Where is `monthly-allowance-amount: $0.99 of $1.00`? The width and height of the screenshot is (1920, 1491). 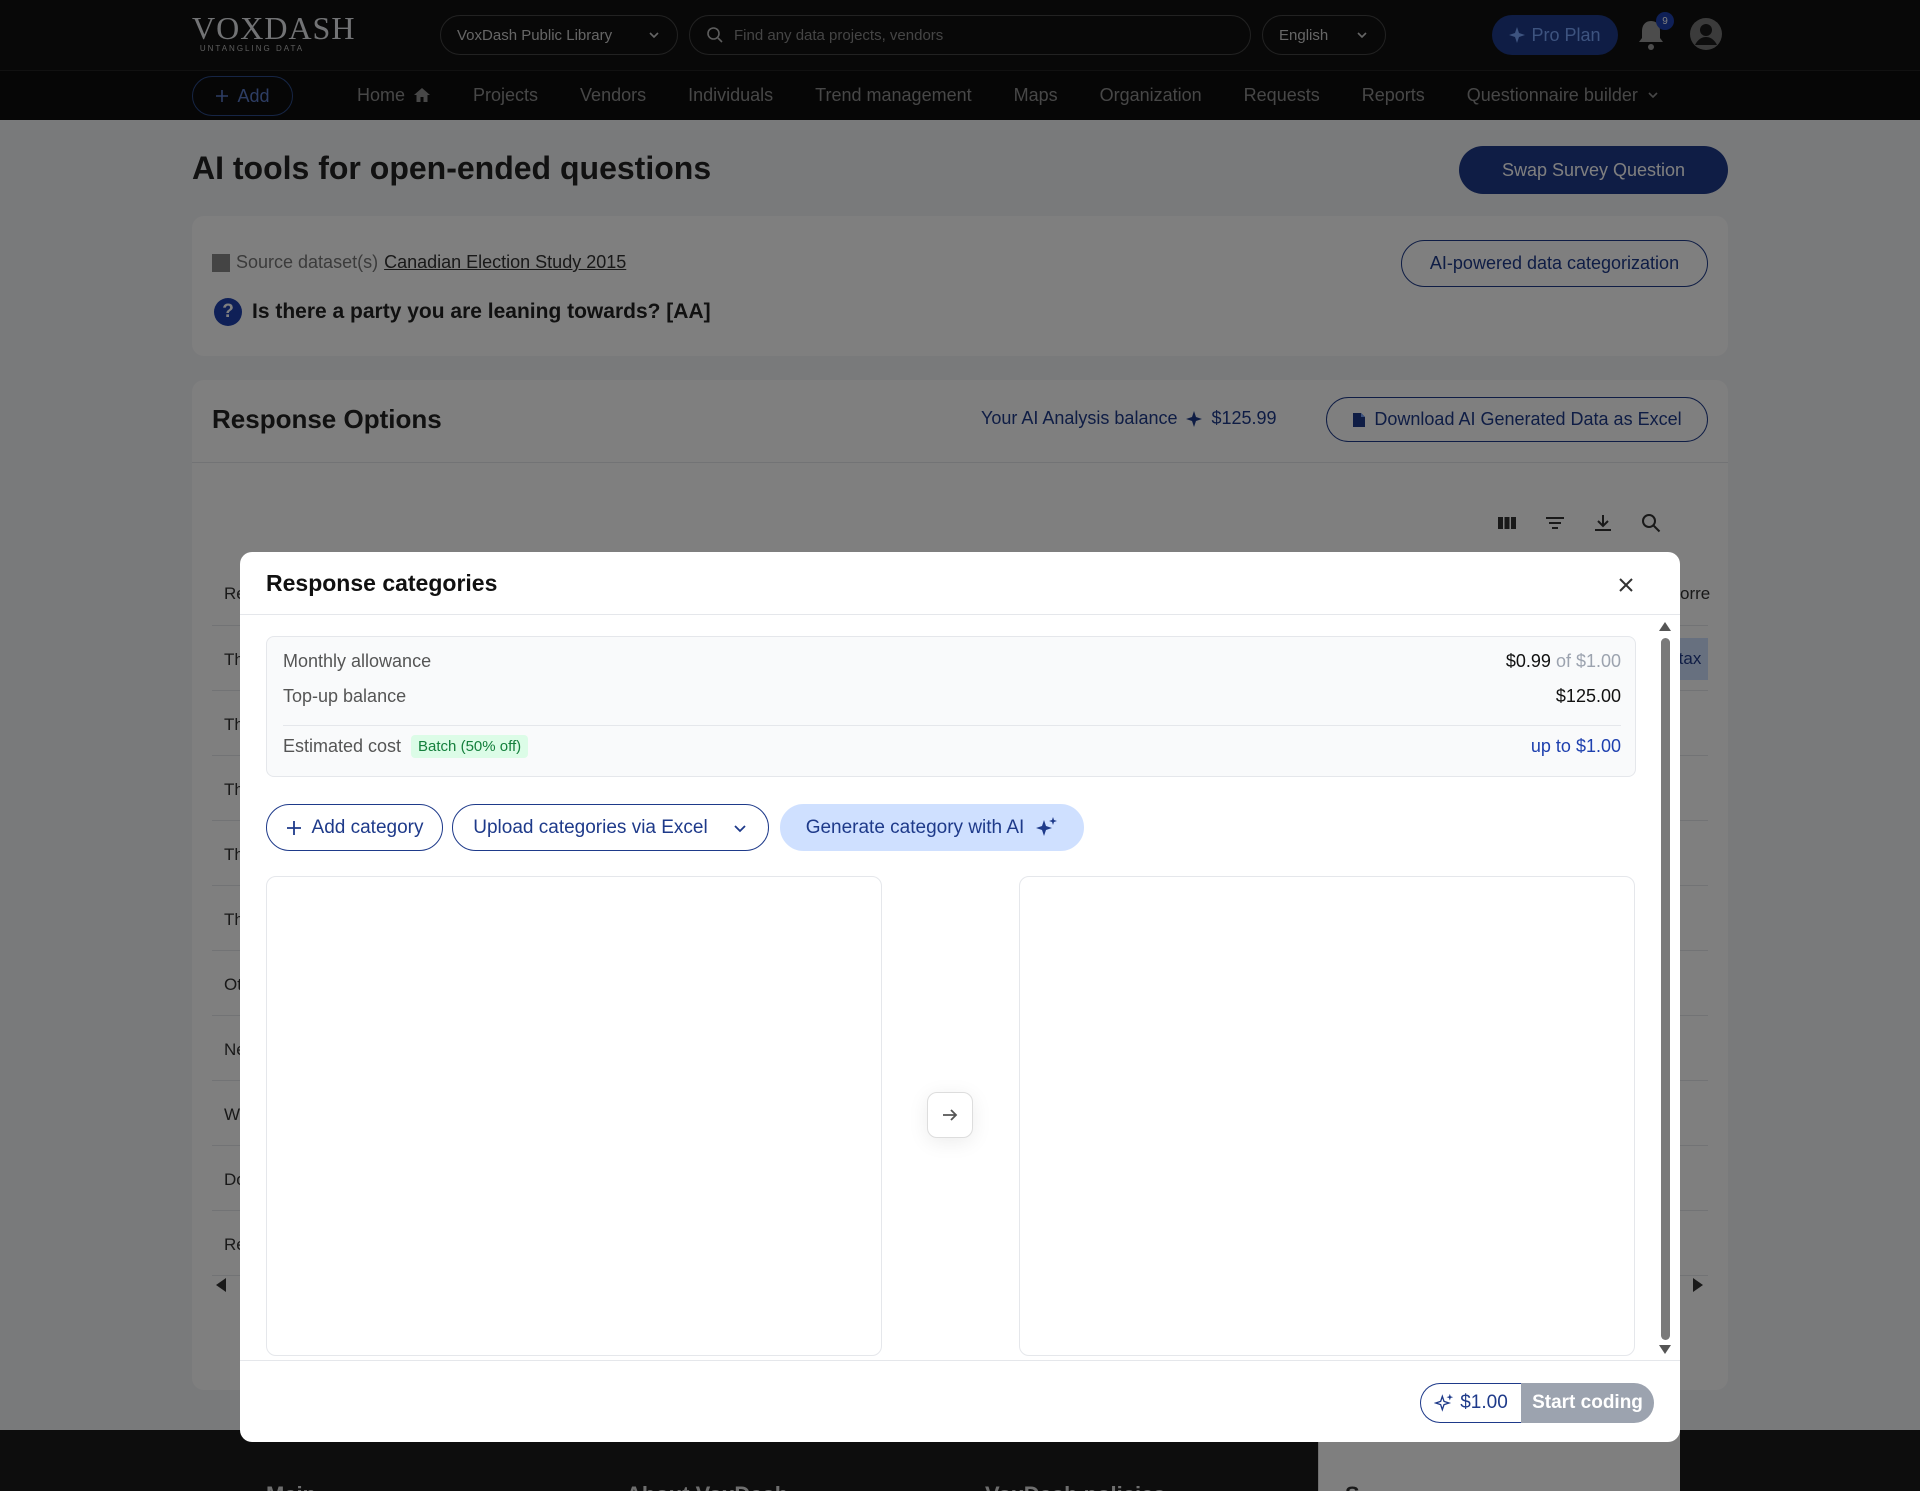
monthly-allowance-amount: $0.99 of $1.00 is located at coordinates (1563, 661).